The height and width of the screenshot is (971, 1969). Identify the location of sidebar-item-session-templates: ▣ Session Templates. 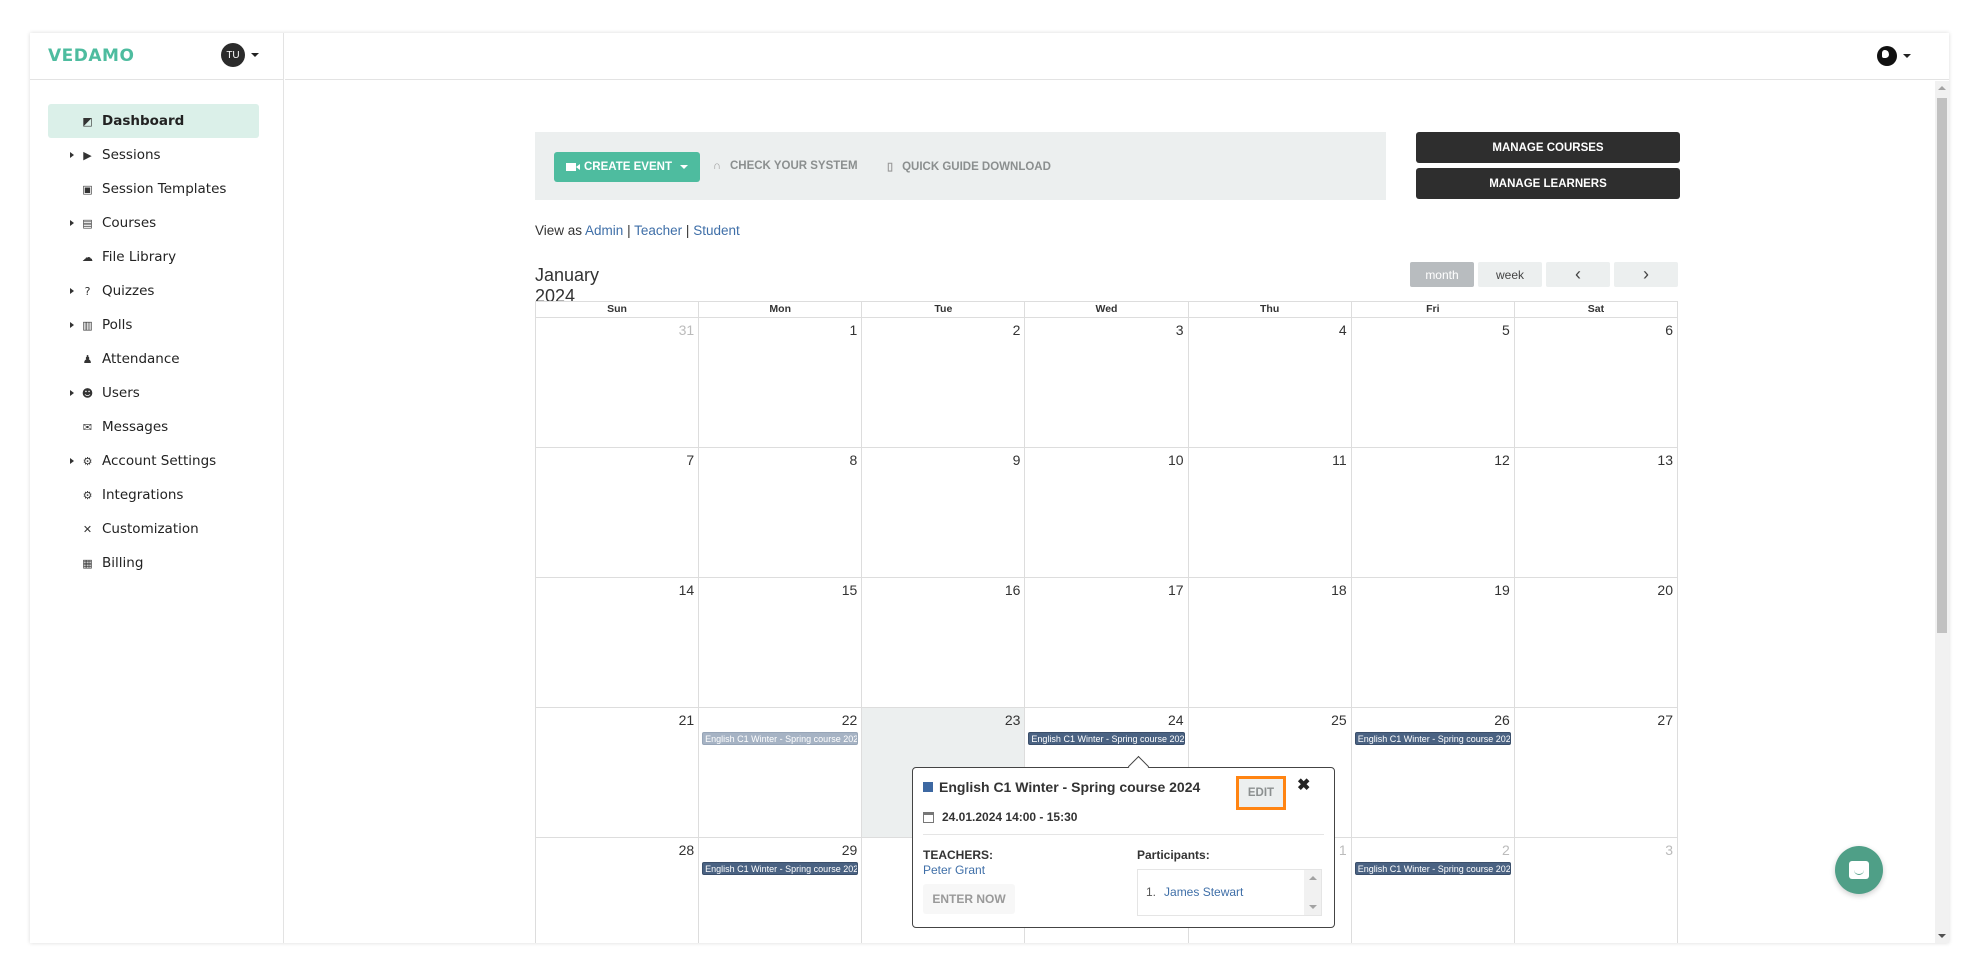
(153, 189).